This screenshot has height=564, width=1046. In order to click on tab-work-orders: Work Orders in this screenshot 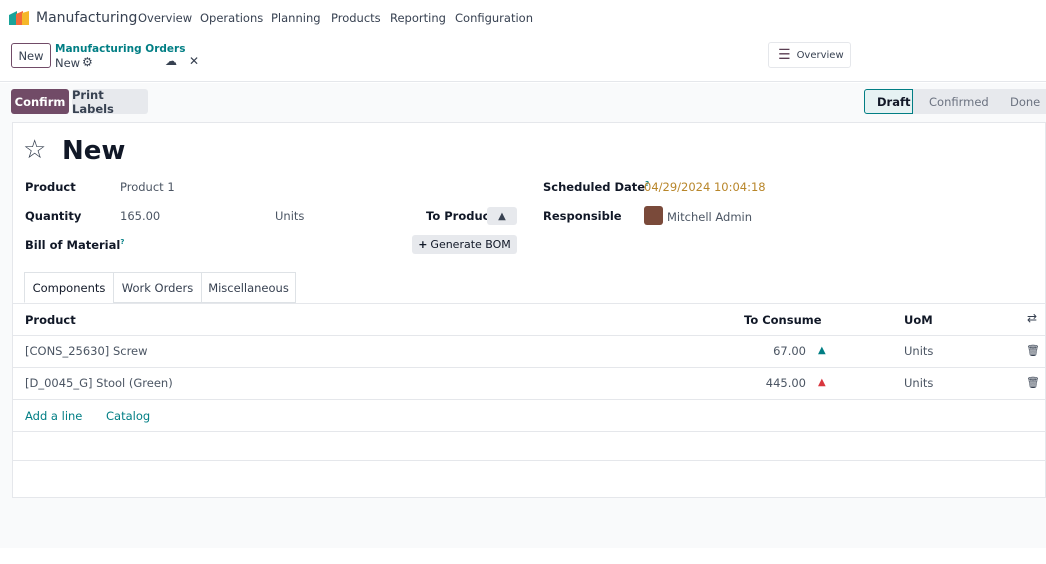, I will do `click(157, 287)`.